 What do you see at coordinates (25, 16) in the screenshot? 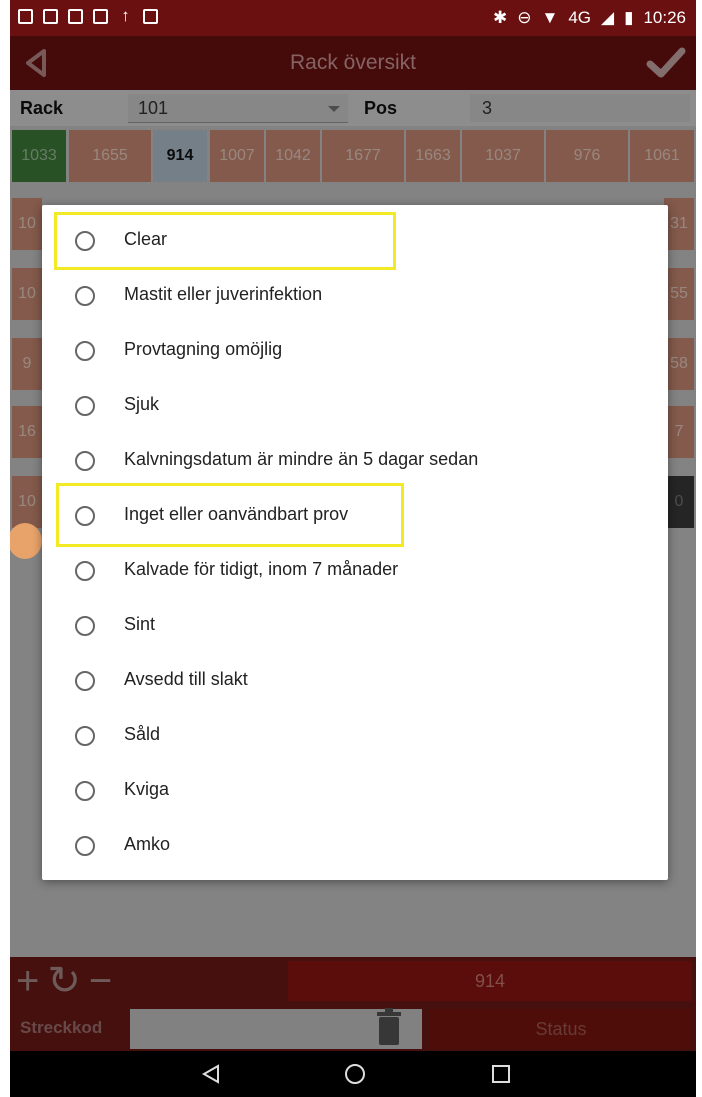
I see `video-notification-icon` at bounding box center [25, 16].